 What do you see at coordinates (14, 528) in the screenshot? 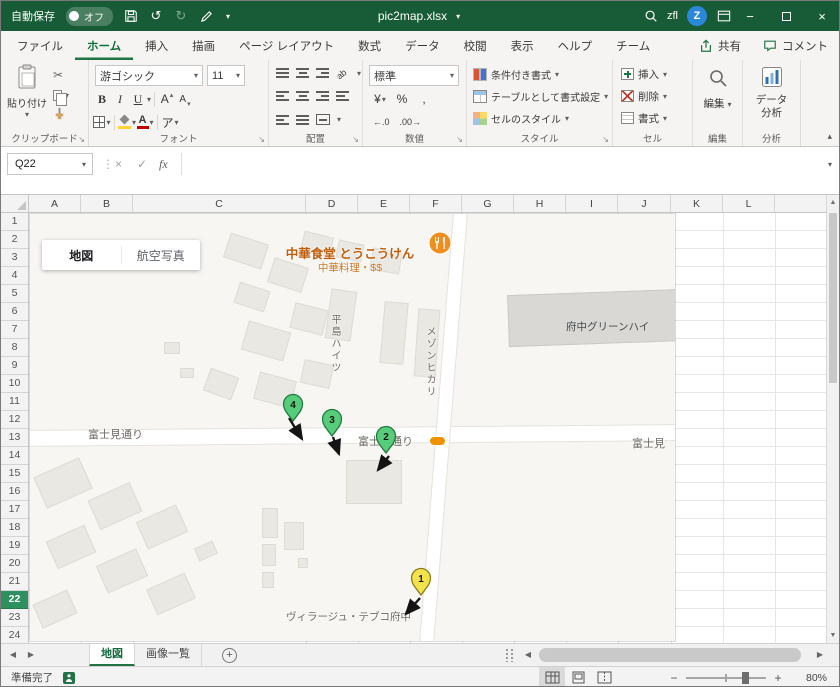
I see `row-header-18: 18` at bounding box center [14, 528].